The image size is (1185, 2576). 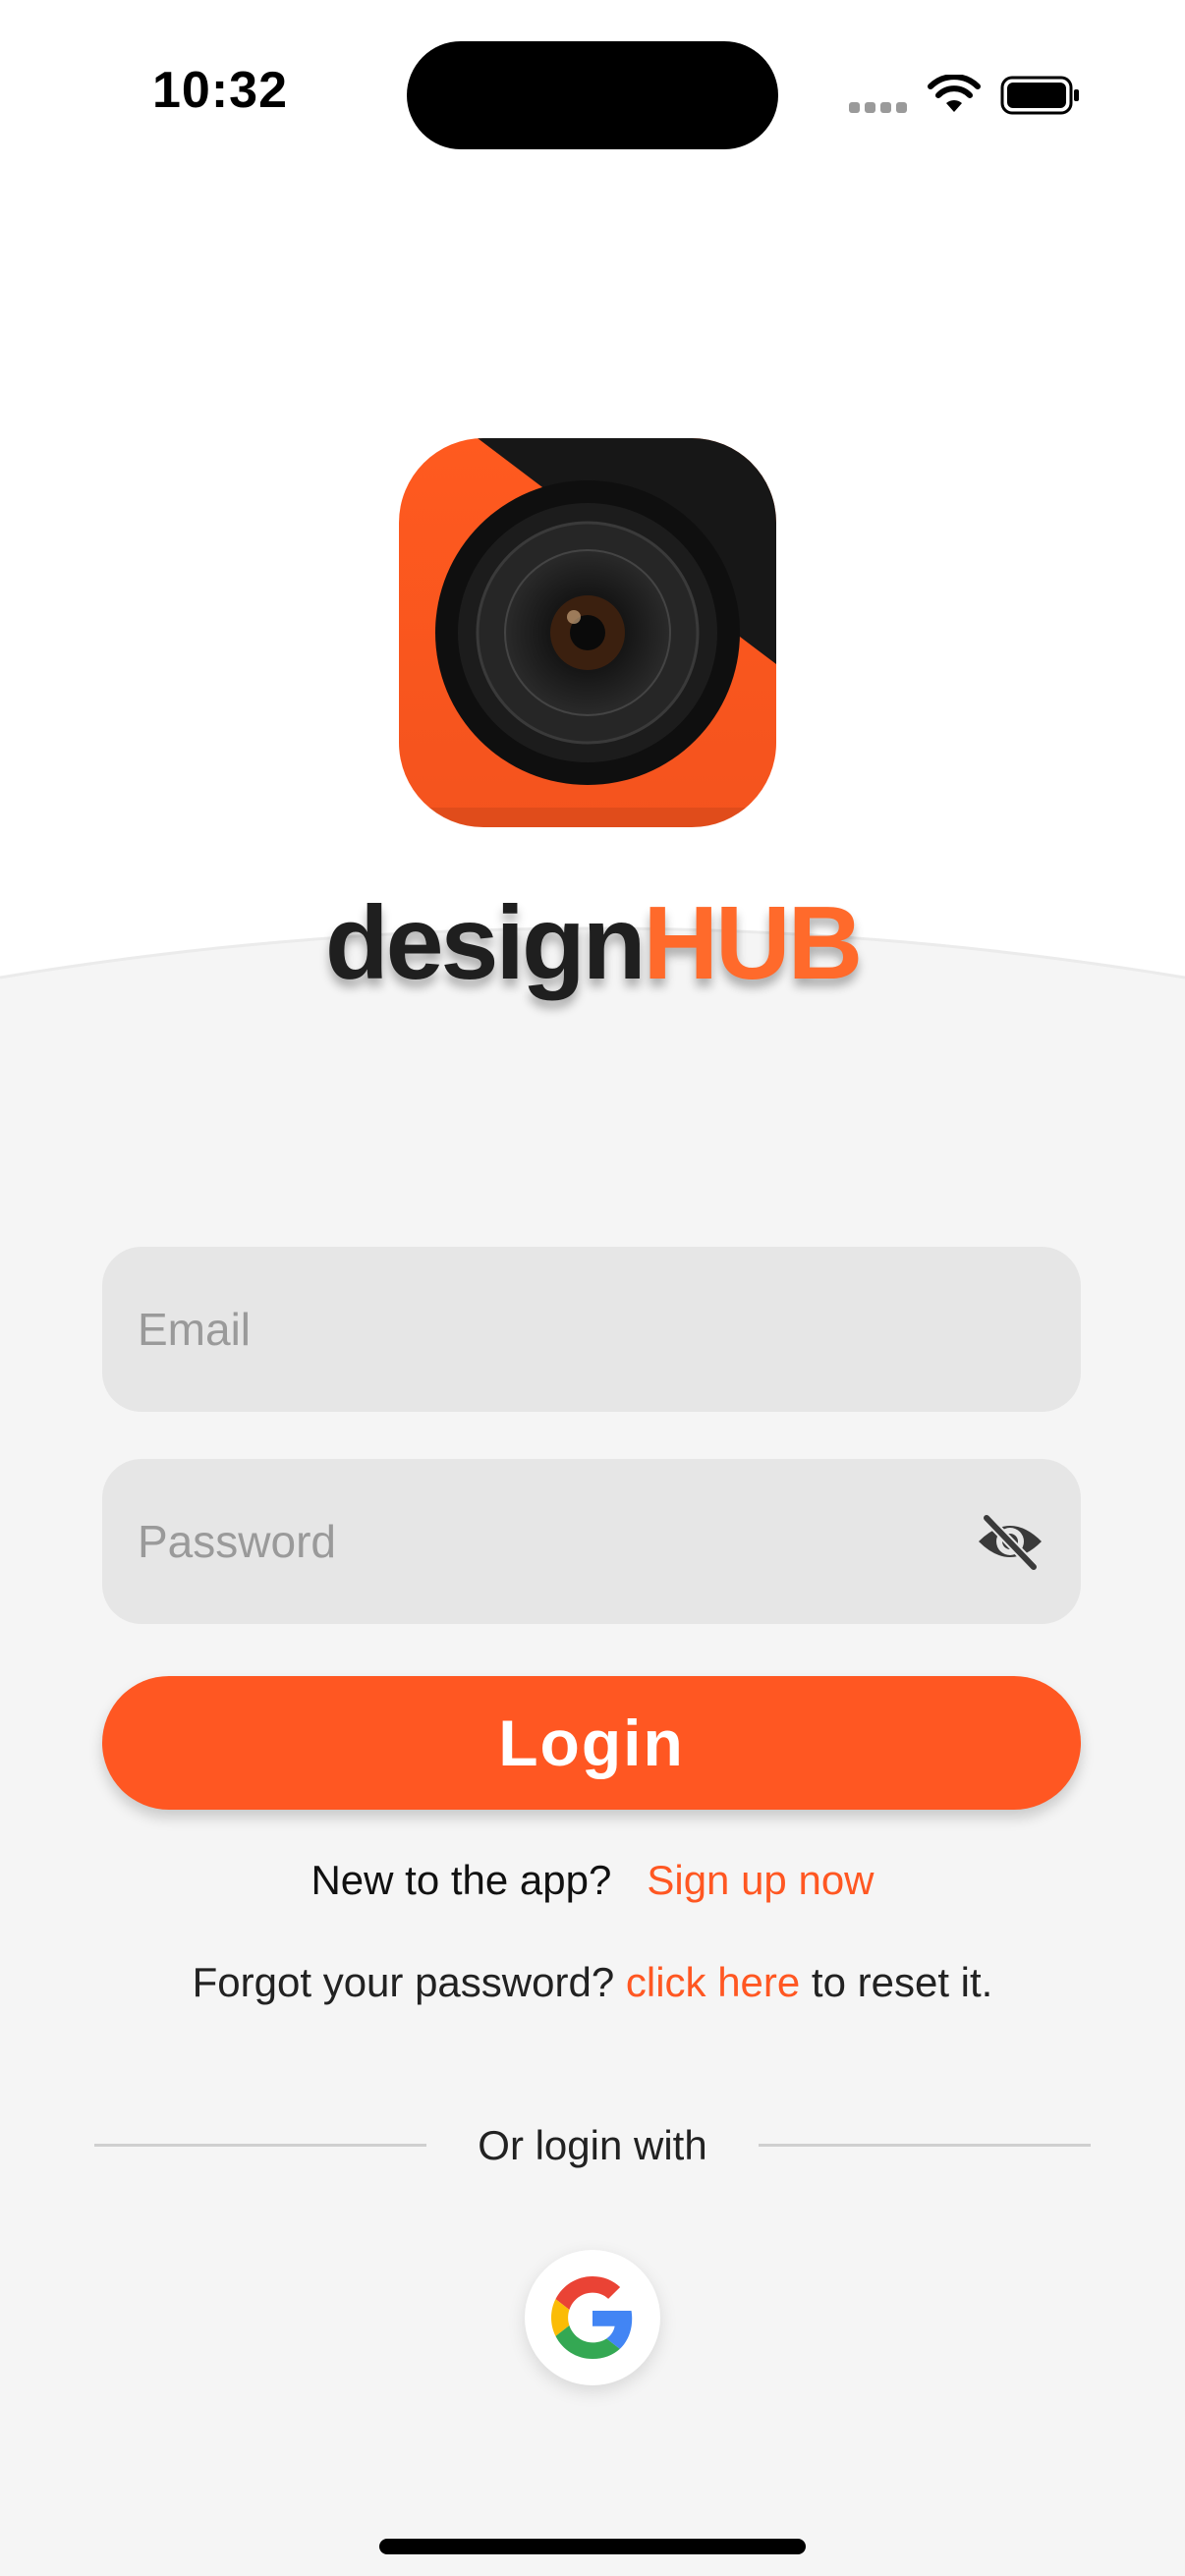 I want to click on email-field, so click(x=592, y=1329).